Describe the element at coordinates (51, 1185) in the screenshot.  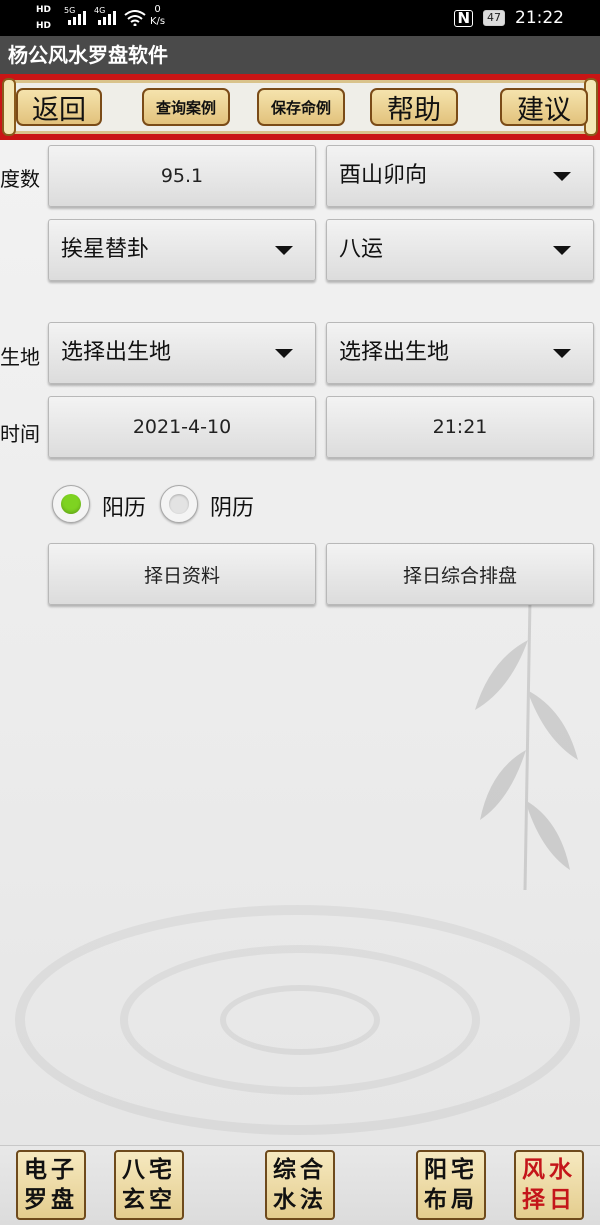
I see `nav-electronic-compass: 电子 罗盘` at that location.